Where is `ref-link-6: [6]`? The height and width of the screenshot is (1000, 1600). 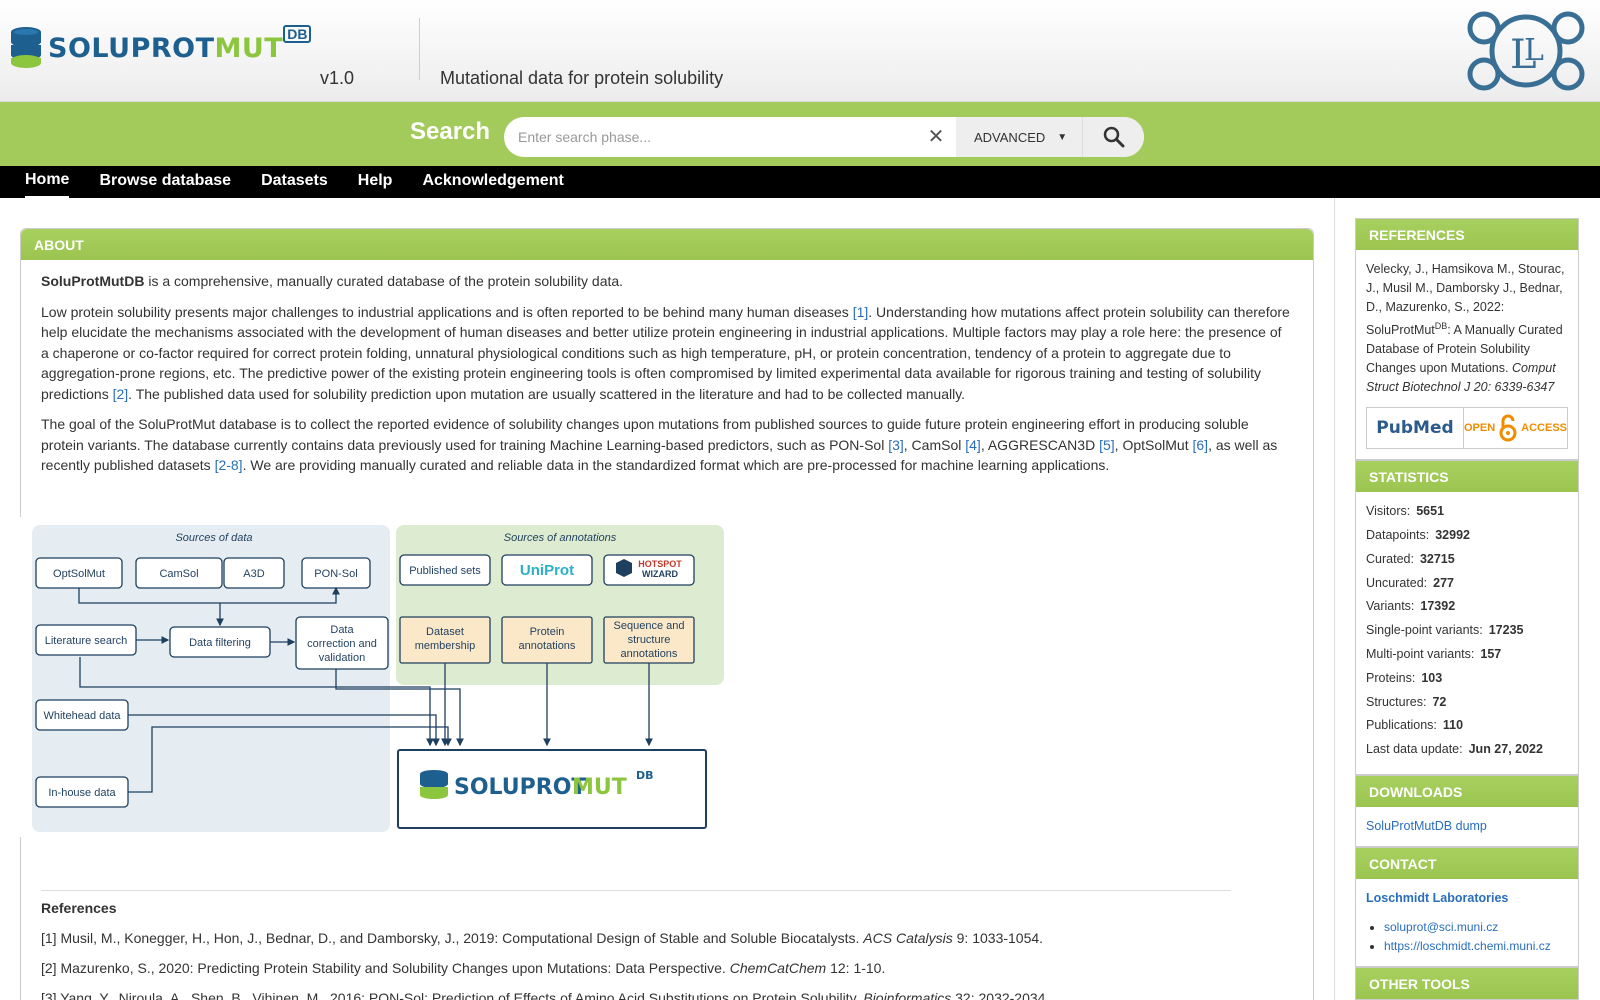 ref-link-6: [6] is located at coordinates (1200, 445).